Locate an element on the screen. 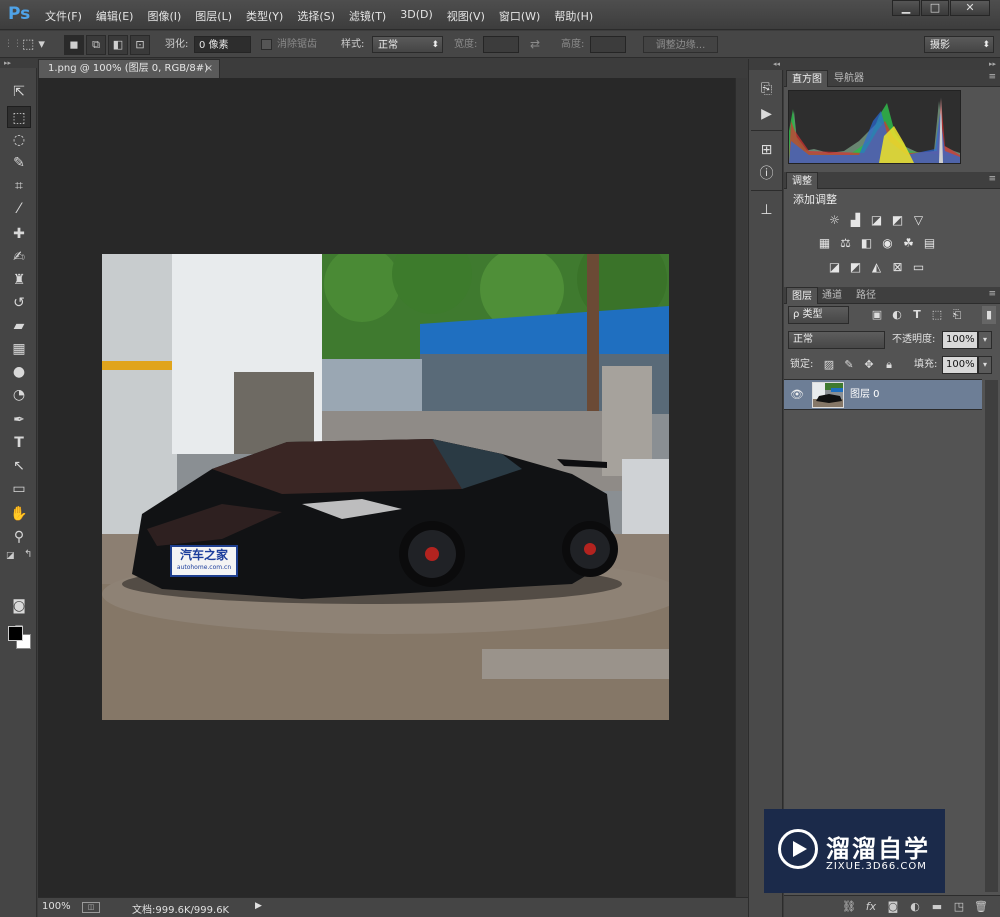 Image resolution: width=1000 pixels, height=917 pixels. brush-tool-icon: ✍ is located at coordinates (19, 257).